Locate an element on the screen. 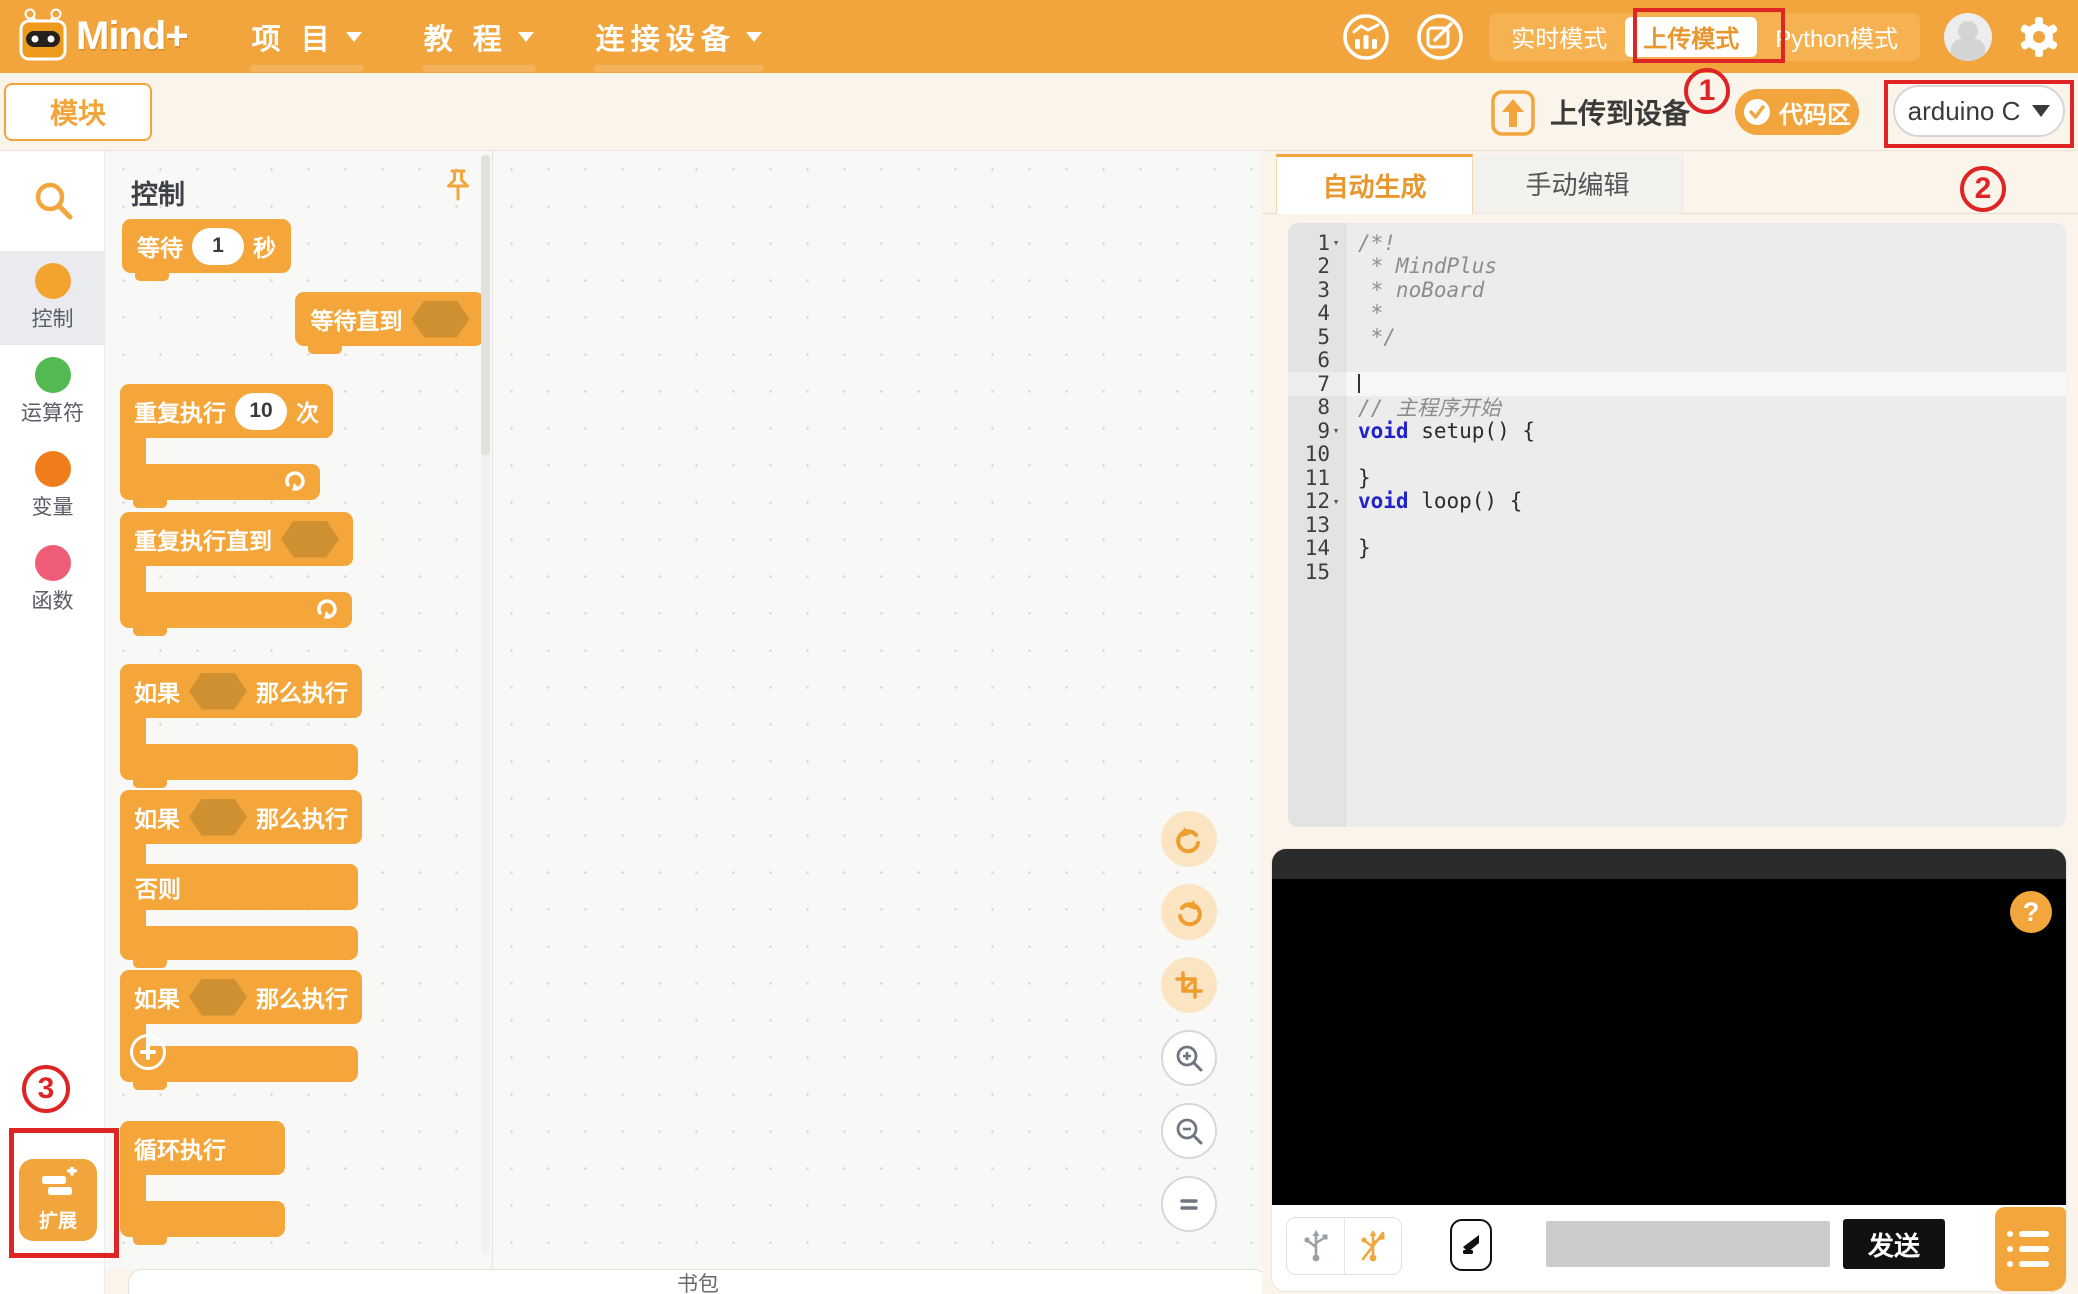 Image resolution: width=2078 pixels, height=1294 pixels. code-line: 8// 主程序开始 is located at coordinates (1409, 408).